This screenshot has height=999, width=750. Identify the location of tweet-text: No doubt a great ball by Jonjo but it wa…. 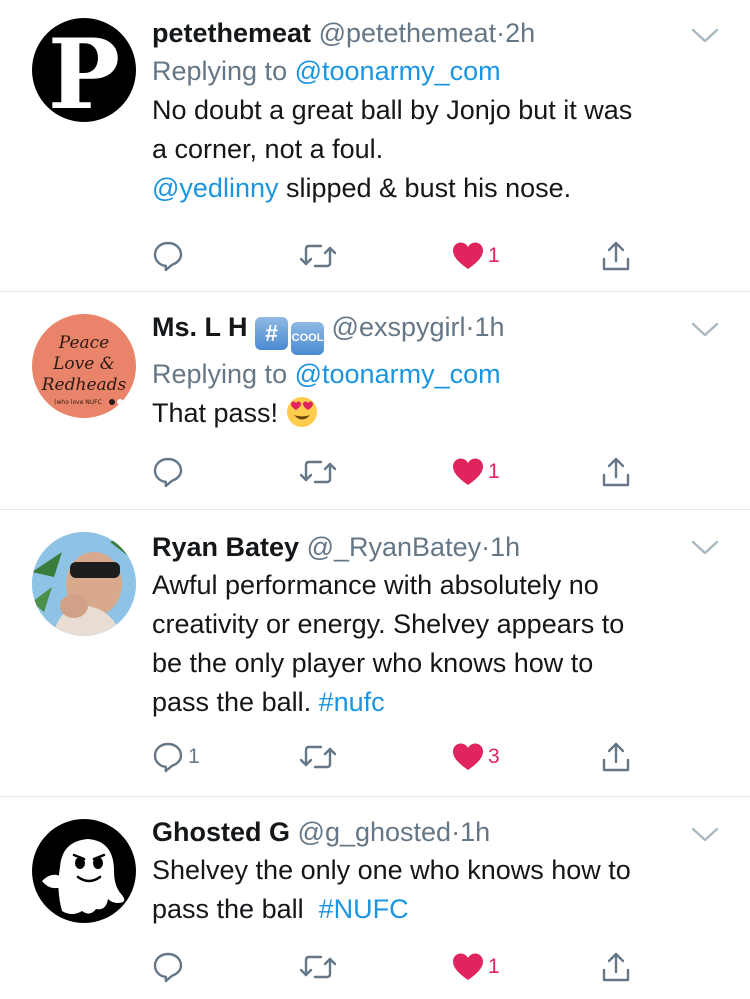
(431, 149).